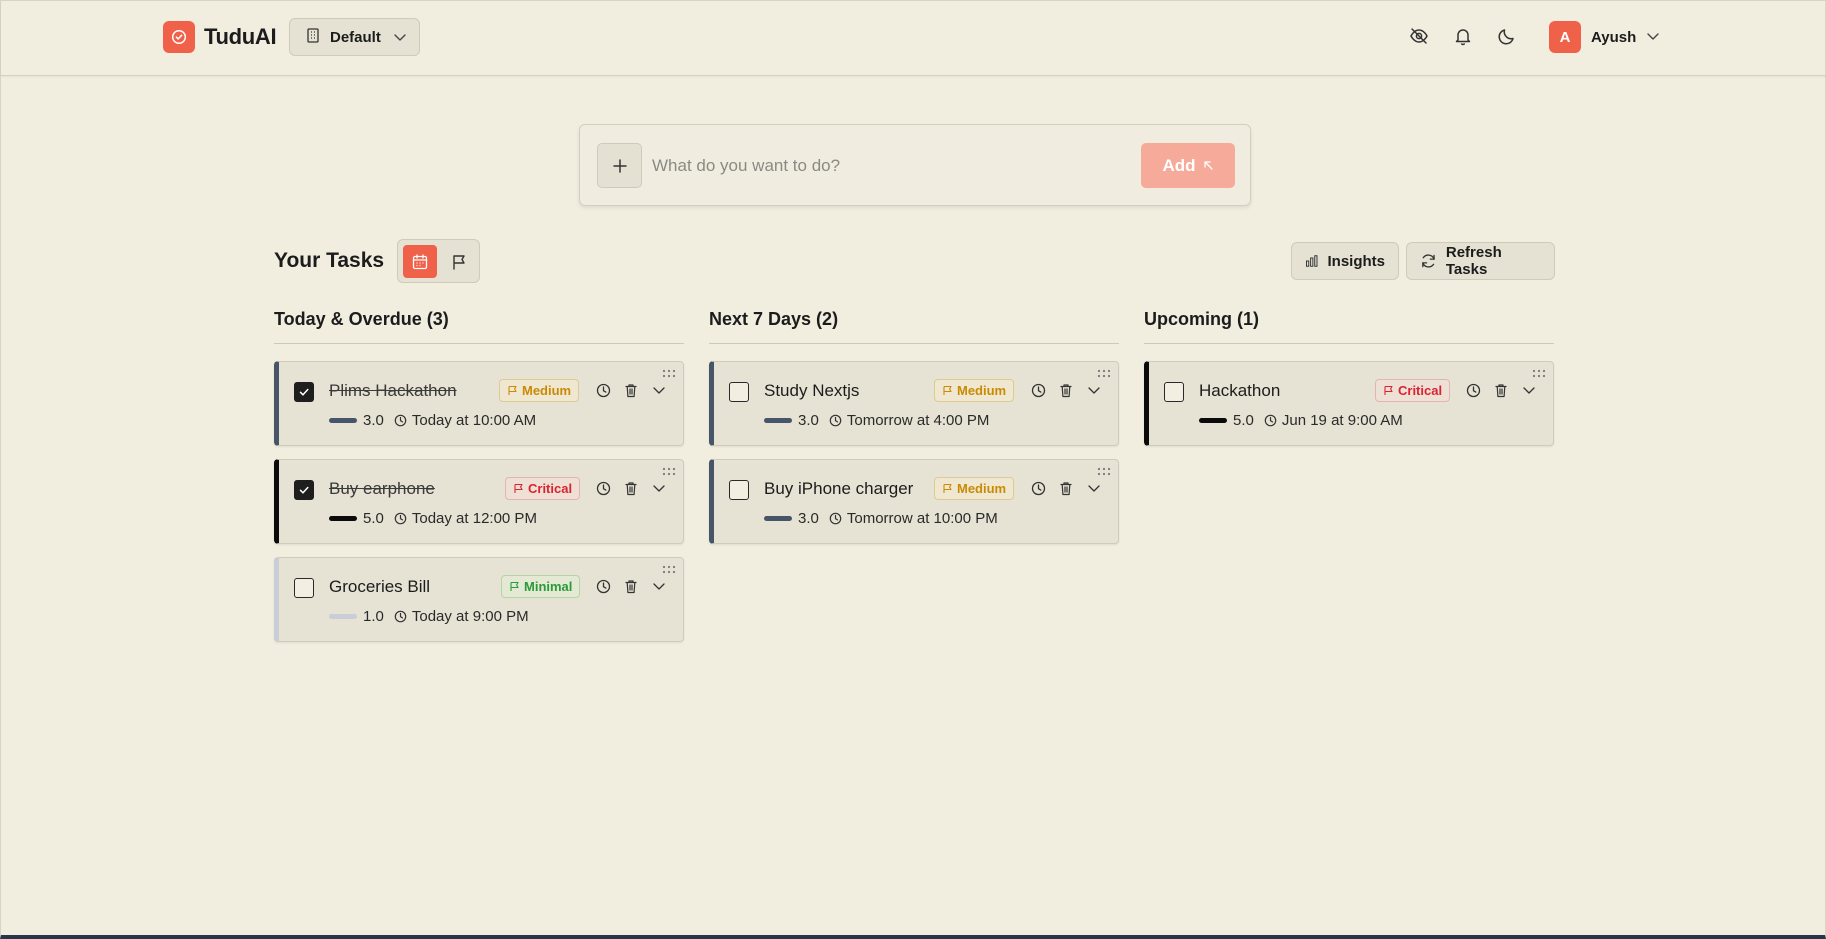  I want to click on task-card: Hackathon Critical 5.0 Jun 19 at 9:00 AM, so click(1349, 403).